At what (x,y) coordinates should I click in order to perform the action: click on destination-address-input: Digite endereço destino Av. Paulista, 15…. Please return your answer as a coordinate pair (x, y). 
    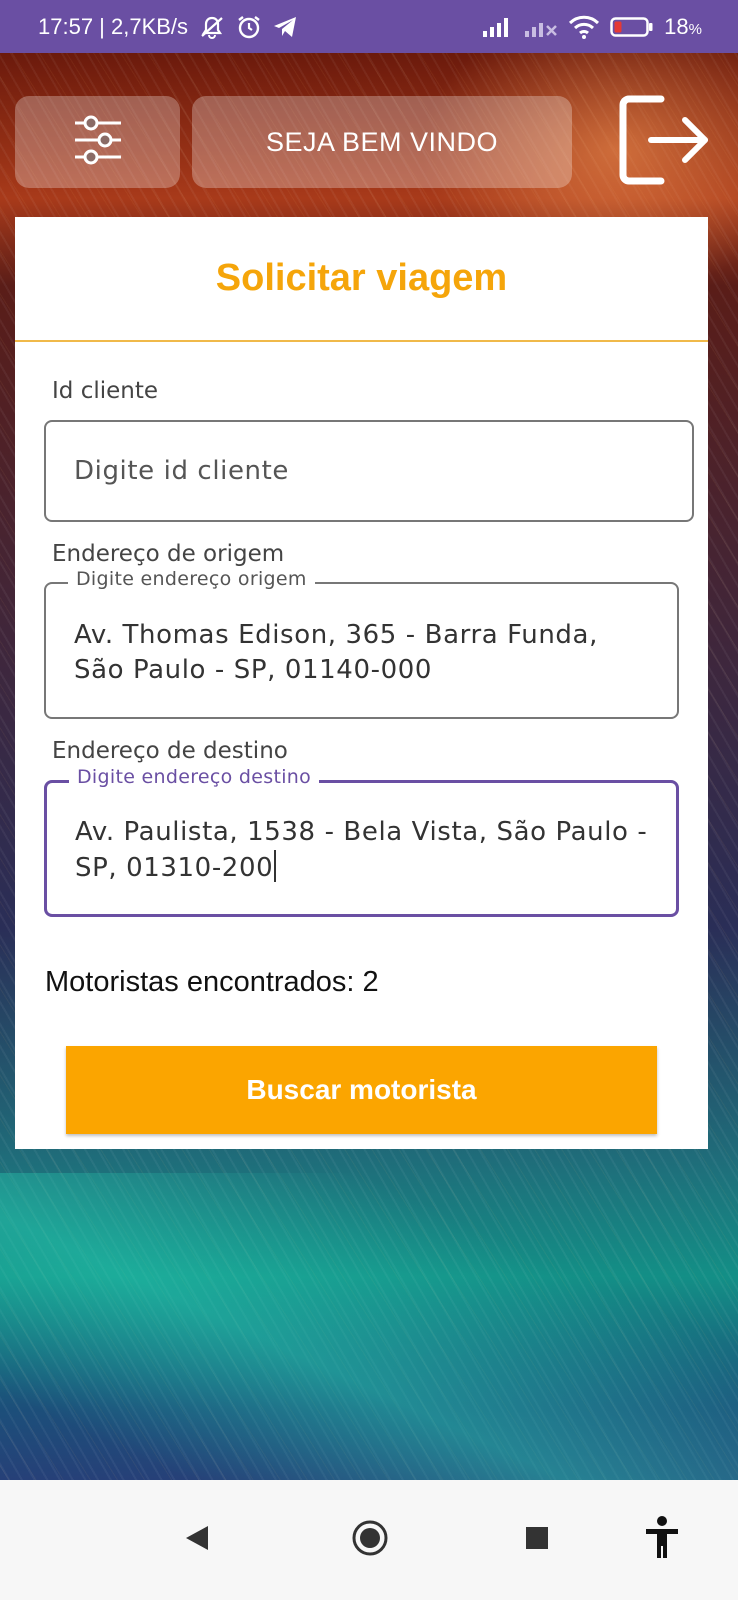
    Looking at the image, I should click on (361, 841).